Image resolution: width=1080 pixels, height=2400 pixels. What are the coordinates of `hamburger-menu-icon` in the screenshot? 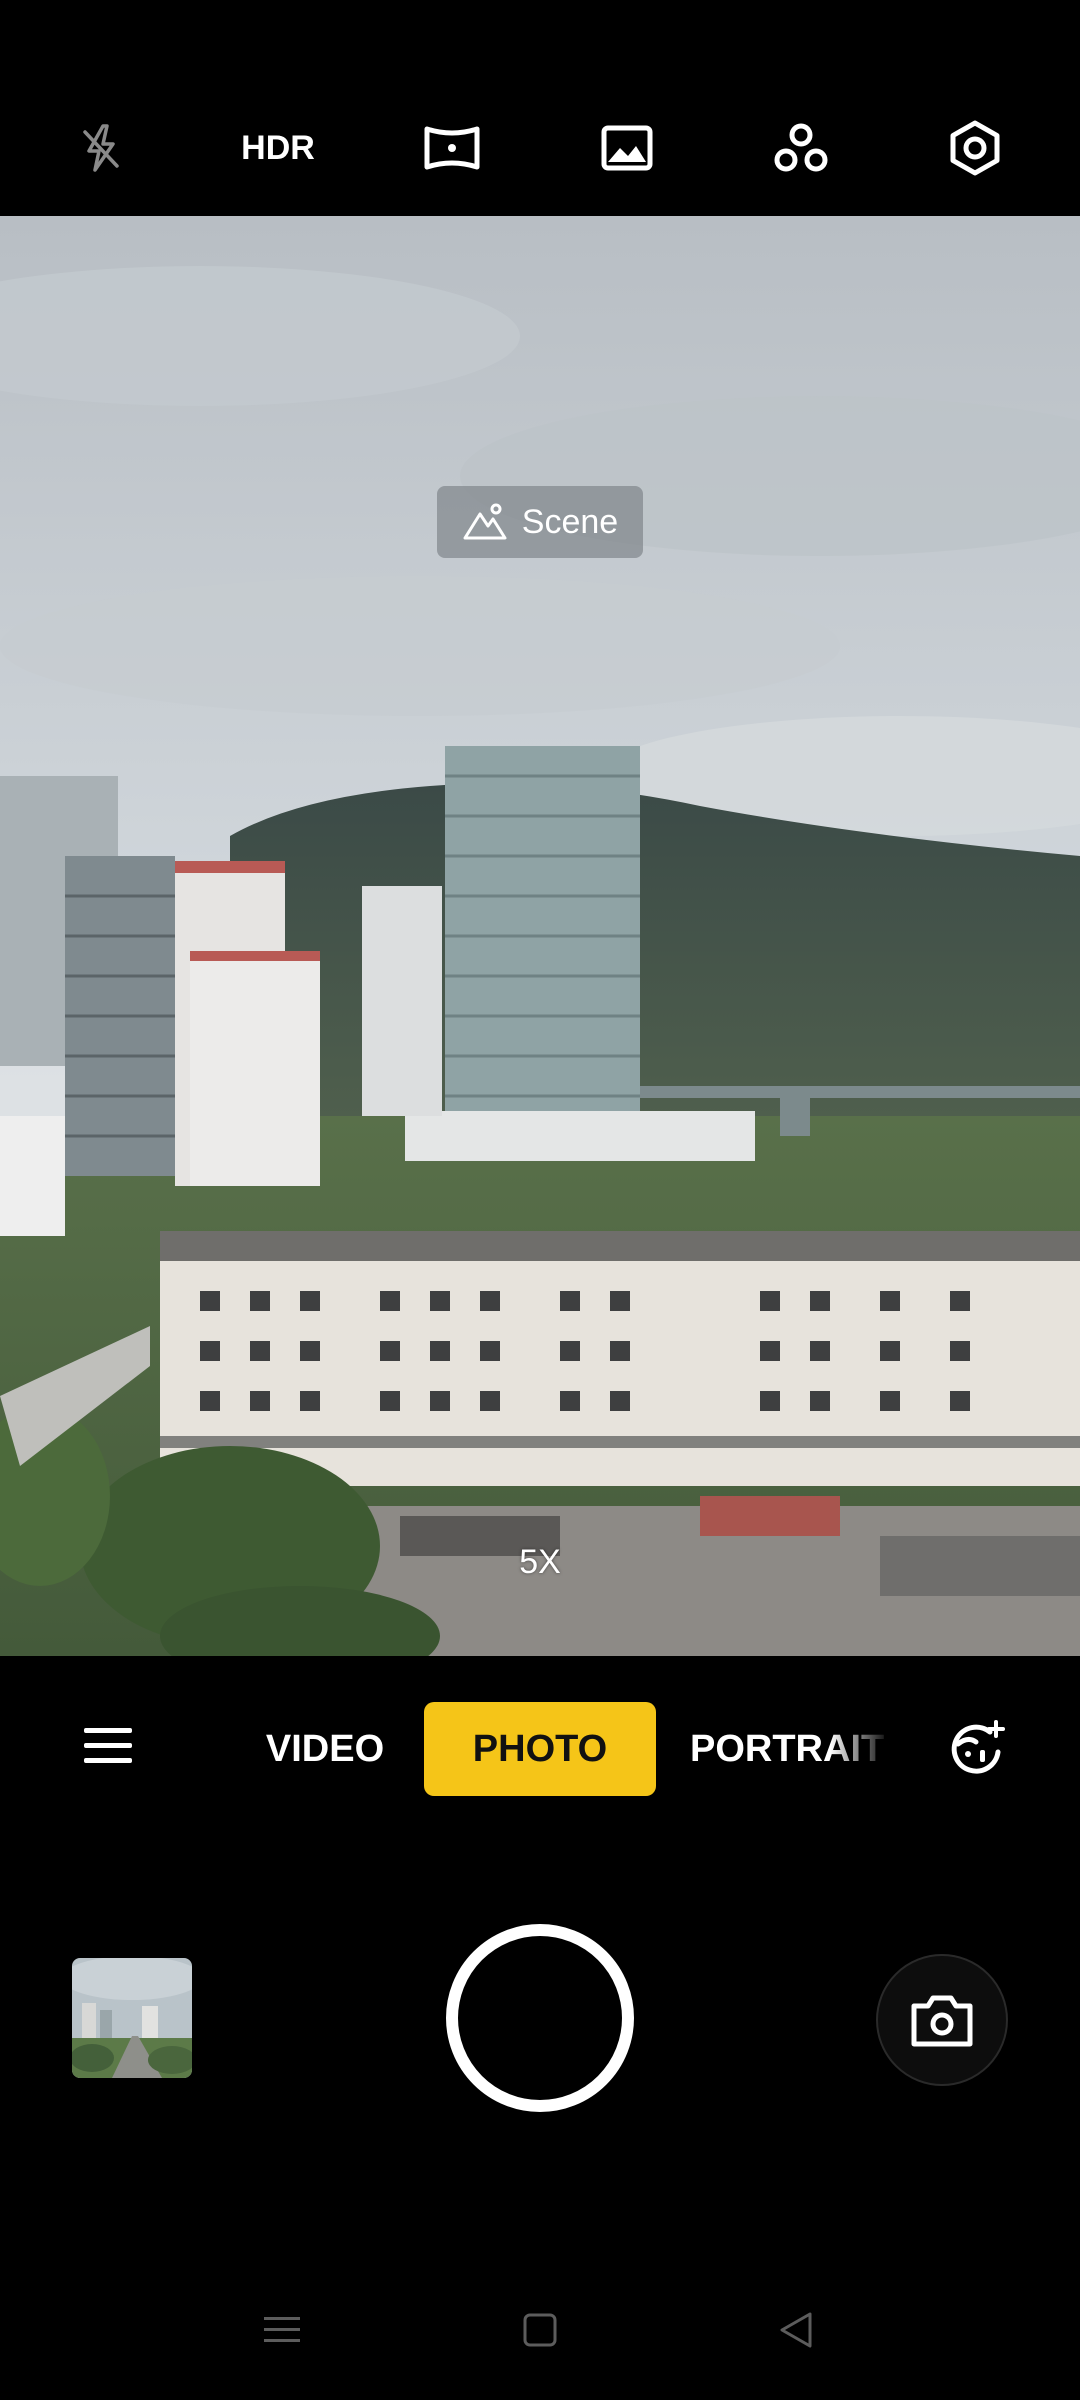 It's located at (108, 1746).